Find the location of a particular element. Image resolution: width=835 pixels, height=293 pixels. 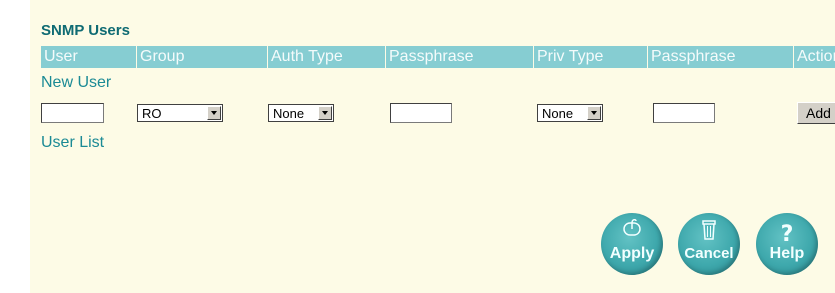

question-icon: ? is located at coordinates (787, 232).